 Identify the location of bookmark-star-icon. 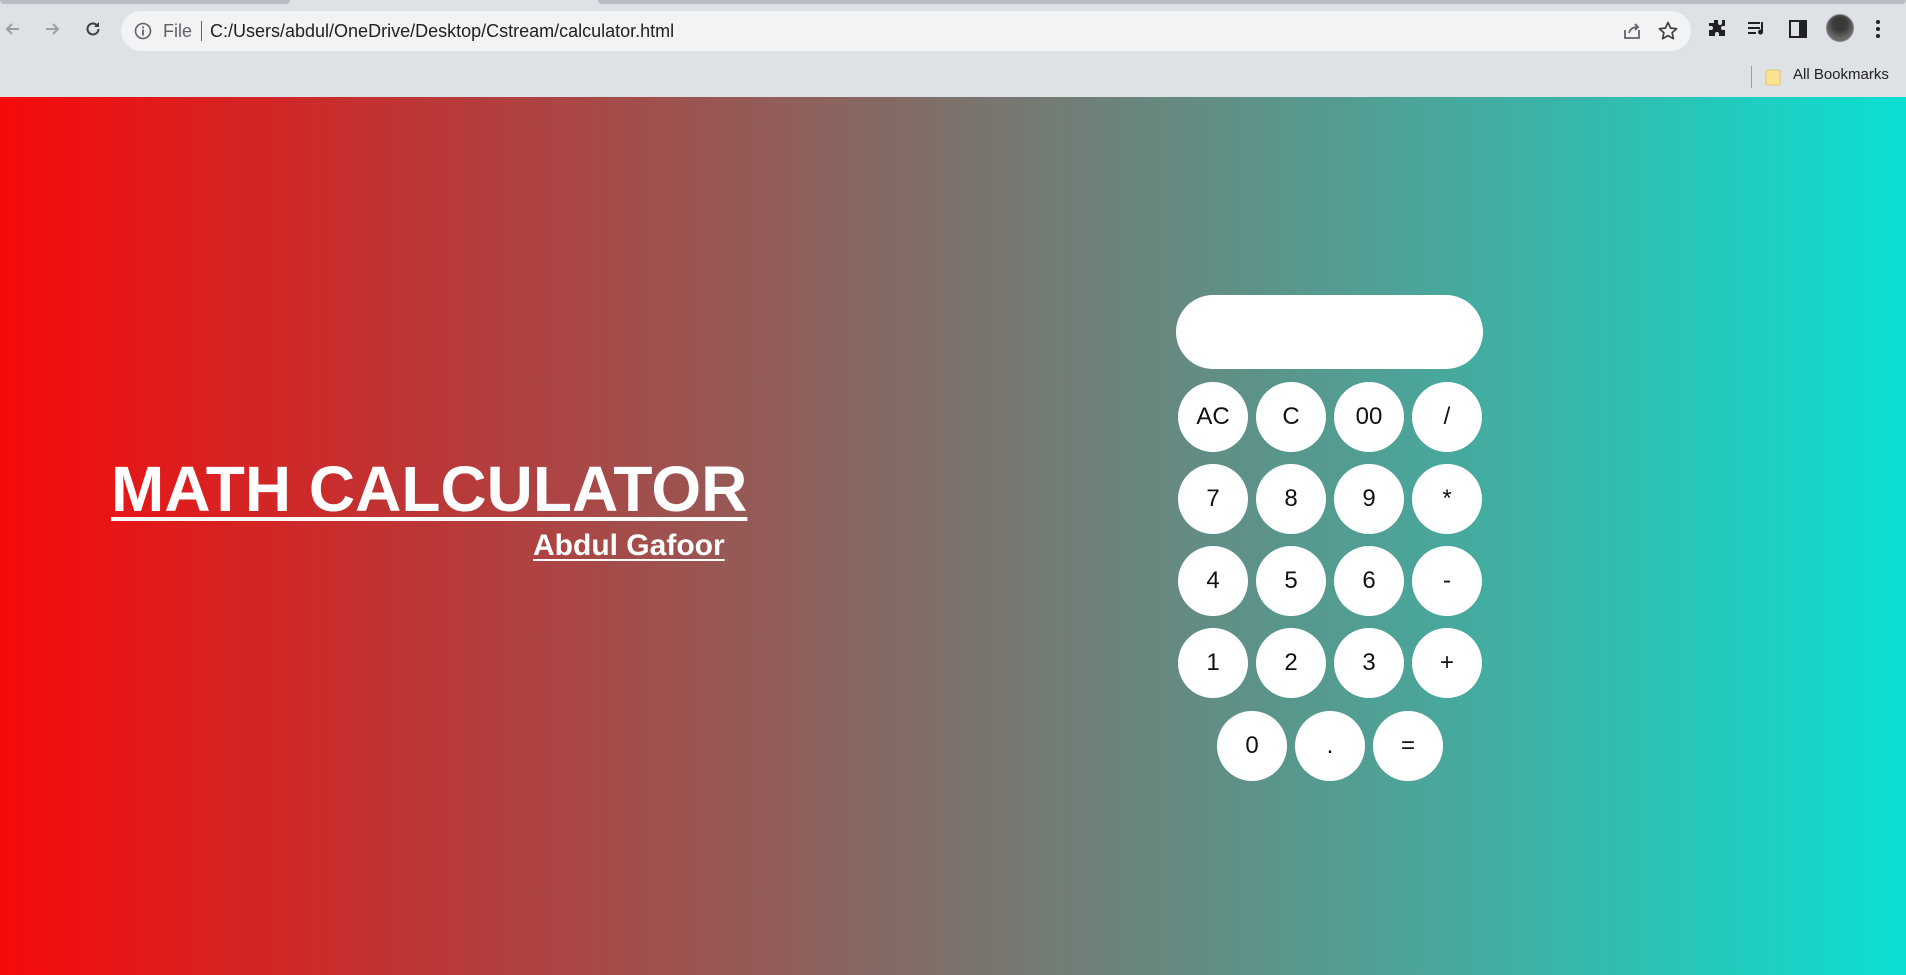
(1668, 31).